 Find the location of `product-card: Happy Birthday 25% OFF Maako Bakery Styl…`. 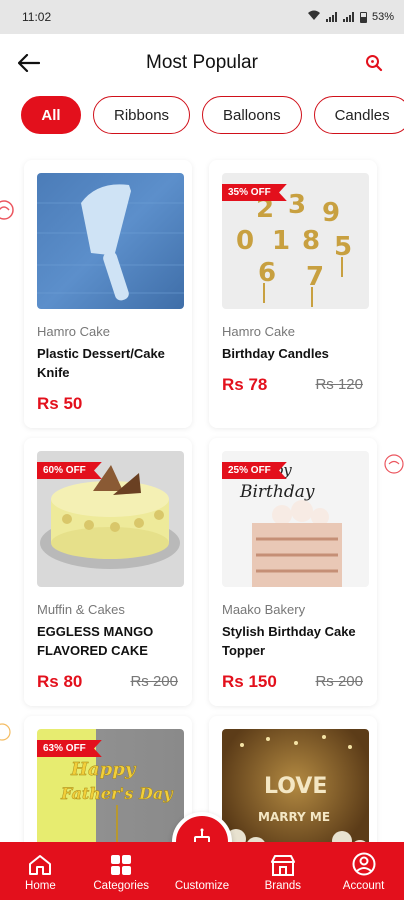

product-card: Happy Birthday 25% OFF Maako Bakery Styl… is located at coordinates (293, 572).